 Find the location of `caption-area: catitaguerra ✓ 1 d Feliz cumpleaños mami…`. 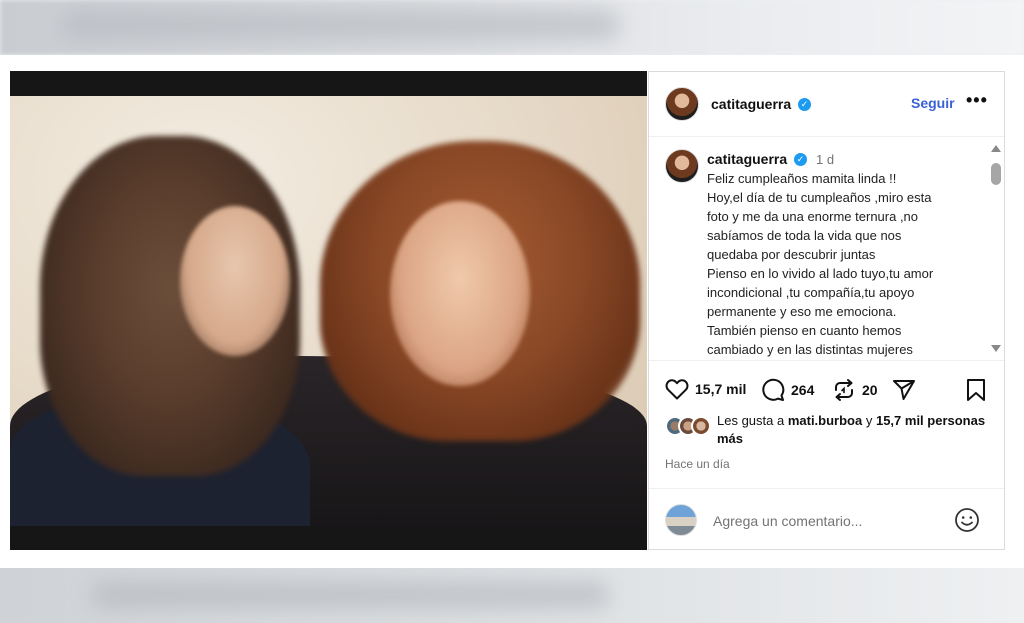

caption-area: catitaguerra ✓ 1 d Feliz cumpleaños mami… is located at coordinates (826, 248).